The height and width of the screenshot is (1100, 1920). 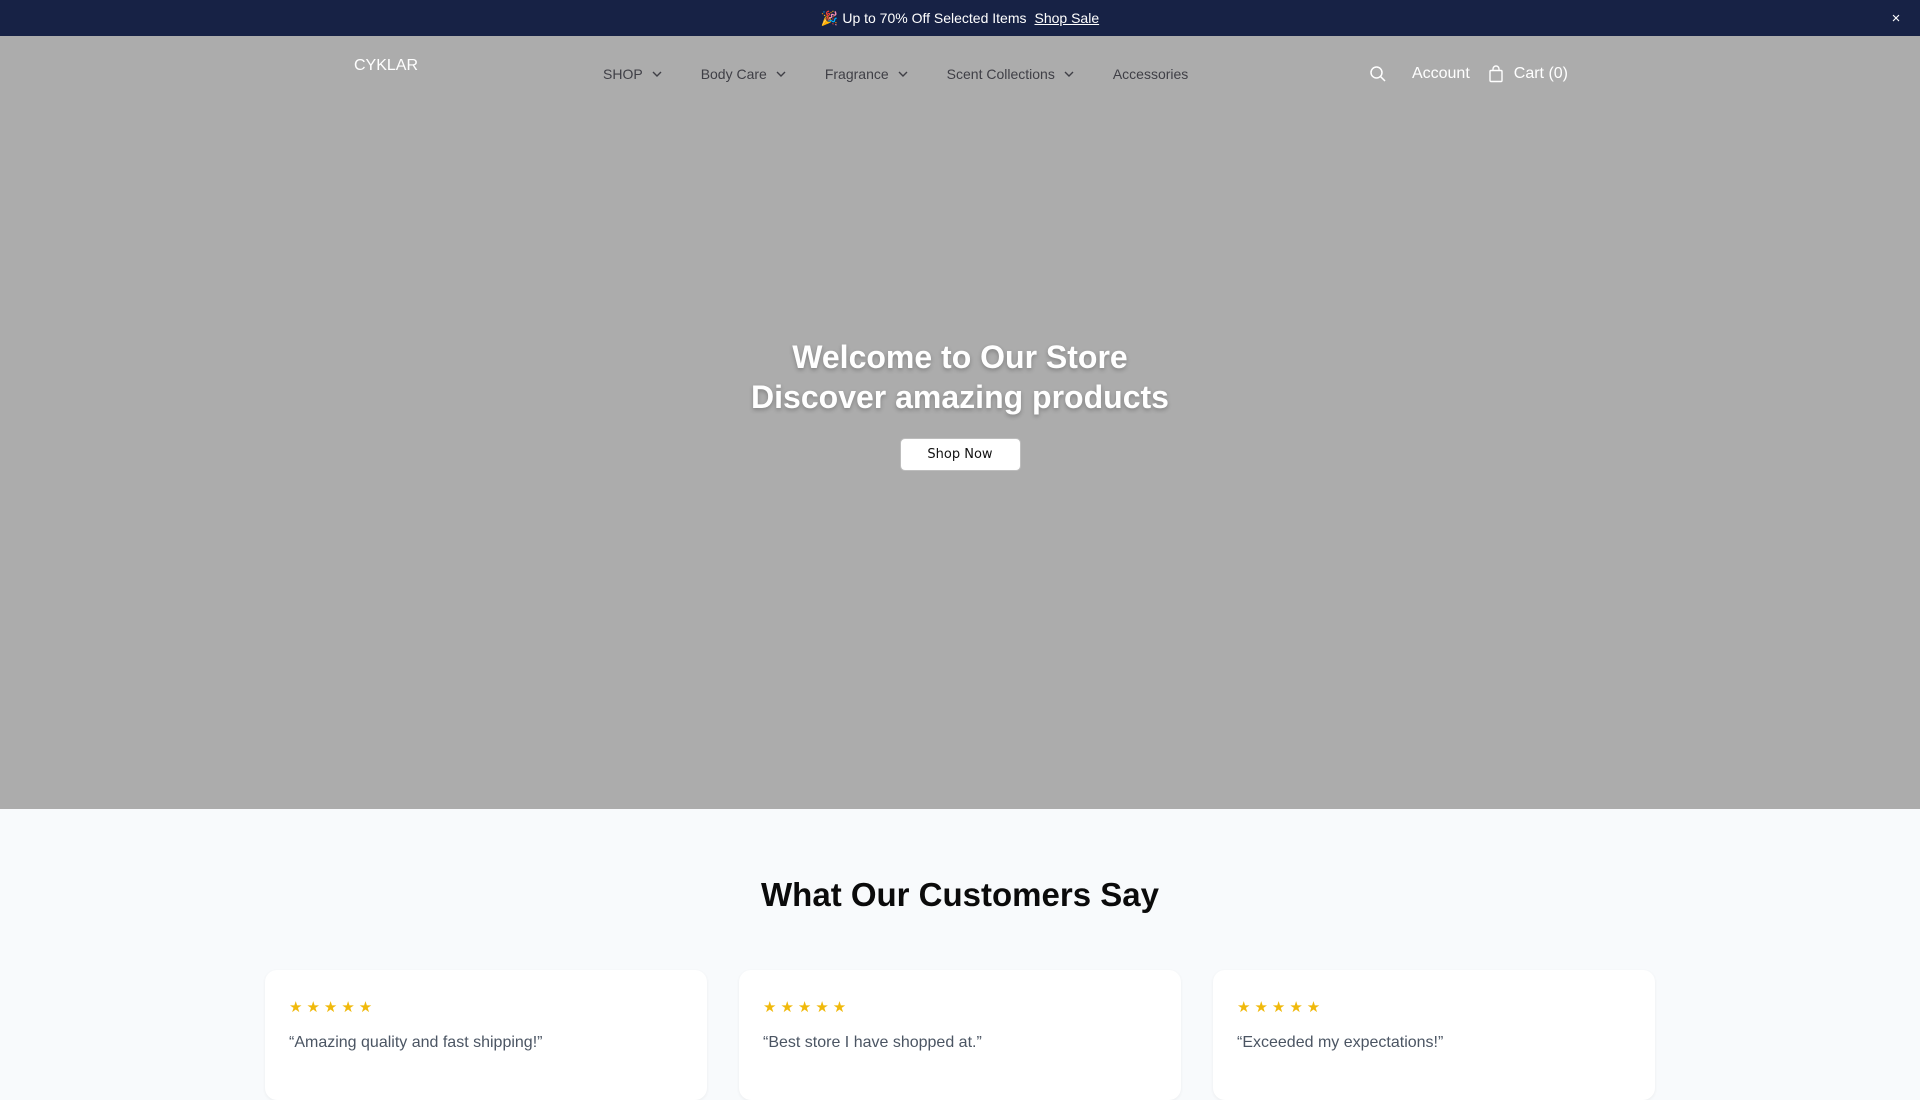 What do you see at coordinates (960, 397) in the screenshot?
I see `hero-title-line2: Discover amazing products` at bounding box center [960, 397].